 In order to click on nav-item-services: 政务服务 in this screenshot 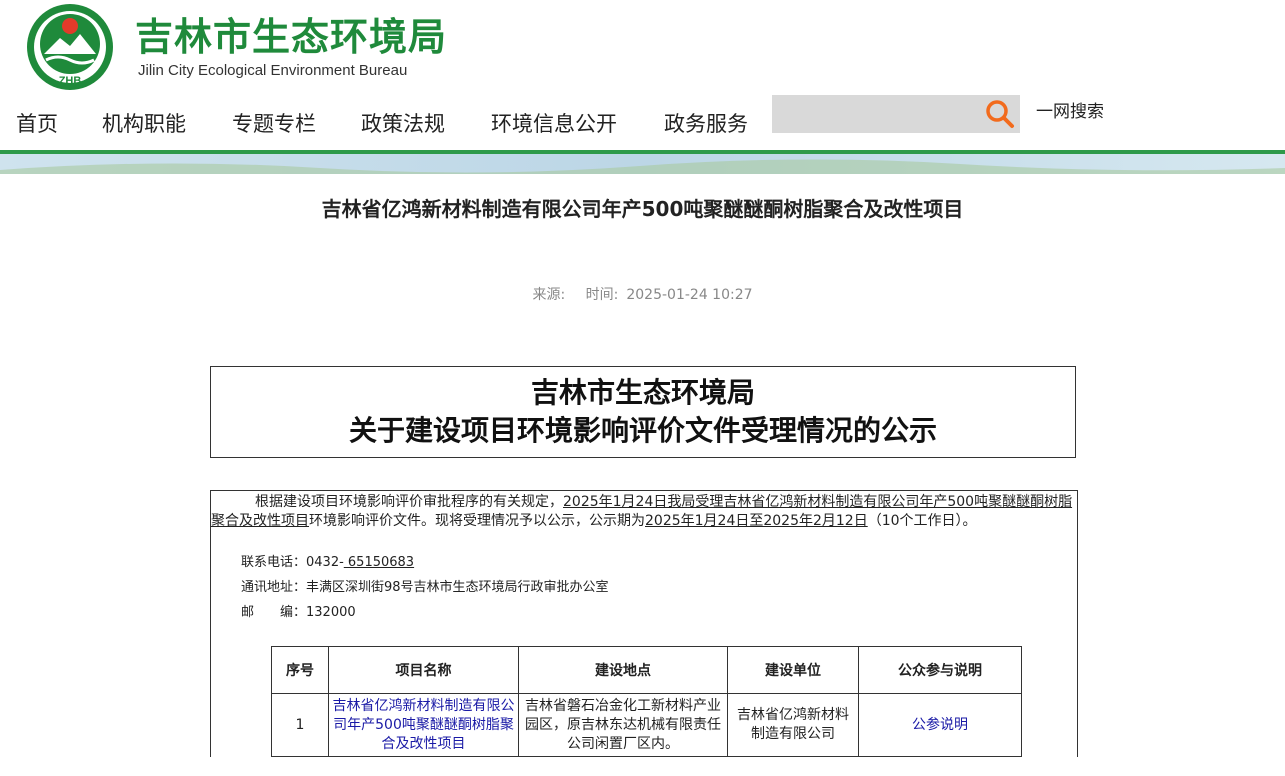, I will do `click(706, 123)`.